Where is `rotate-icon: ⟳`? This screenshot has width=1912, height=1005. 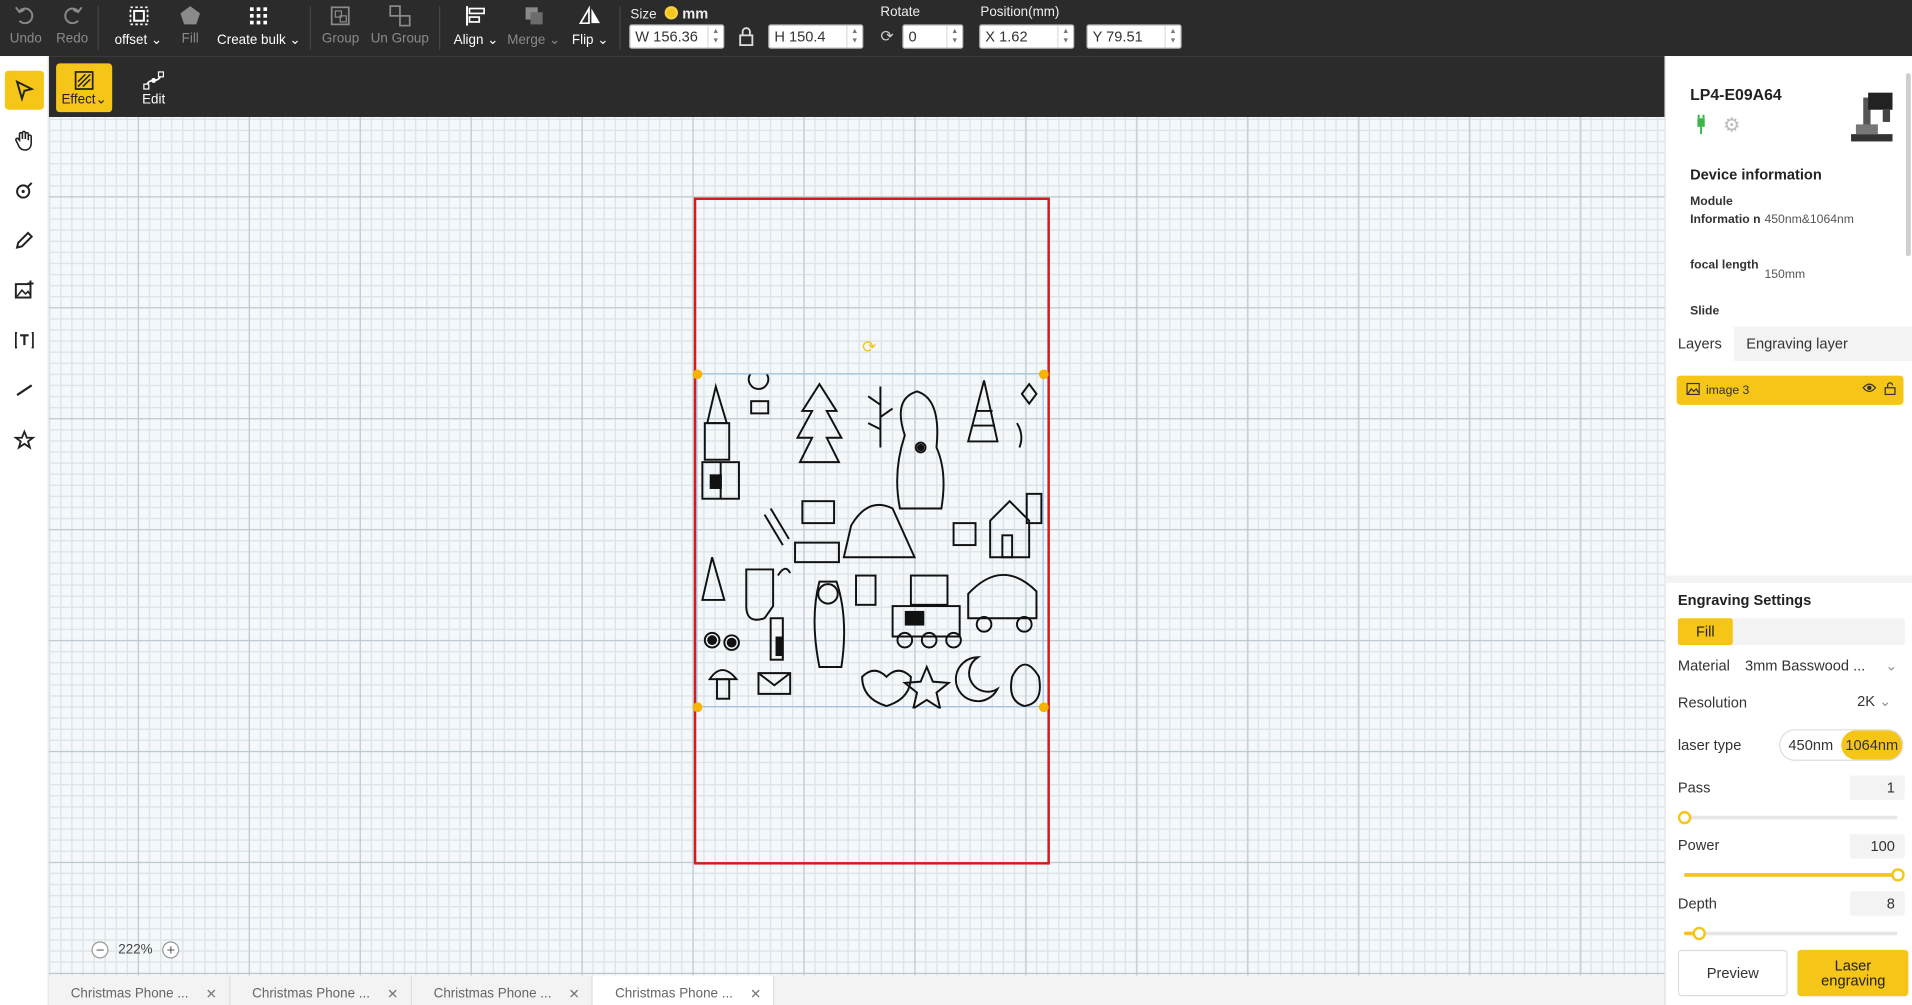
rotate-icon: ⟳ is located at coordinates (887, 36).